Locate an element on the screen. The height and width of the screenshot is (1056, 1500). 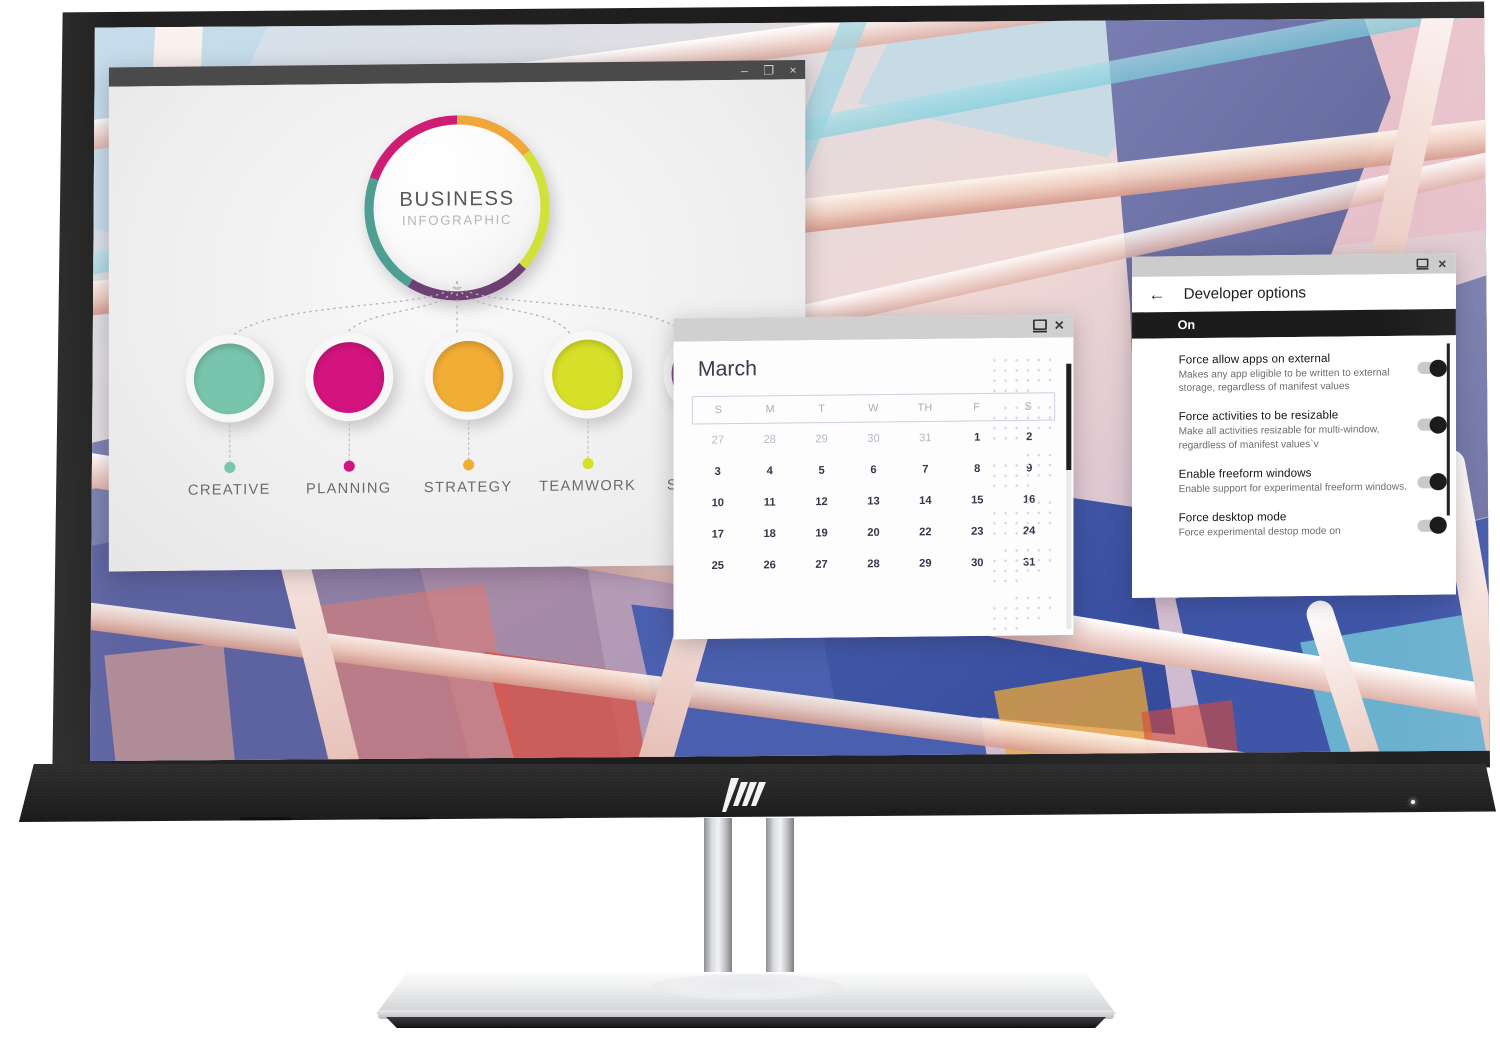
node-planning: PLANNING is located at coordinates (348, 415).